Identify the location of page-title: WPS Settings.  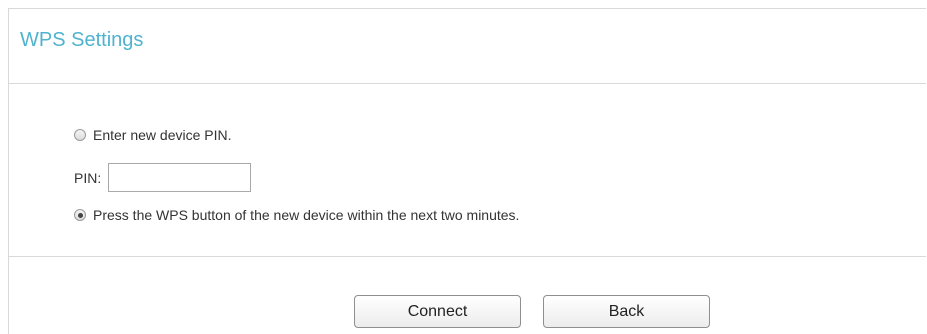
(82, 40).